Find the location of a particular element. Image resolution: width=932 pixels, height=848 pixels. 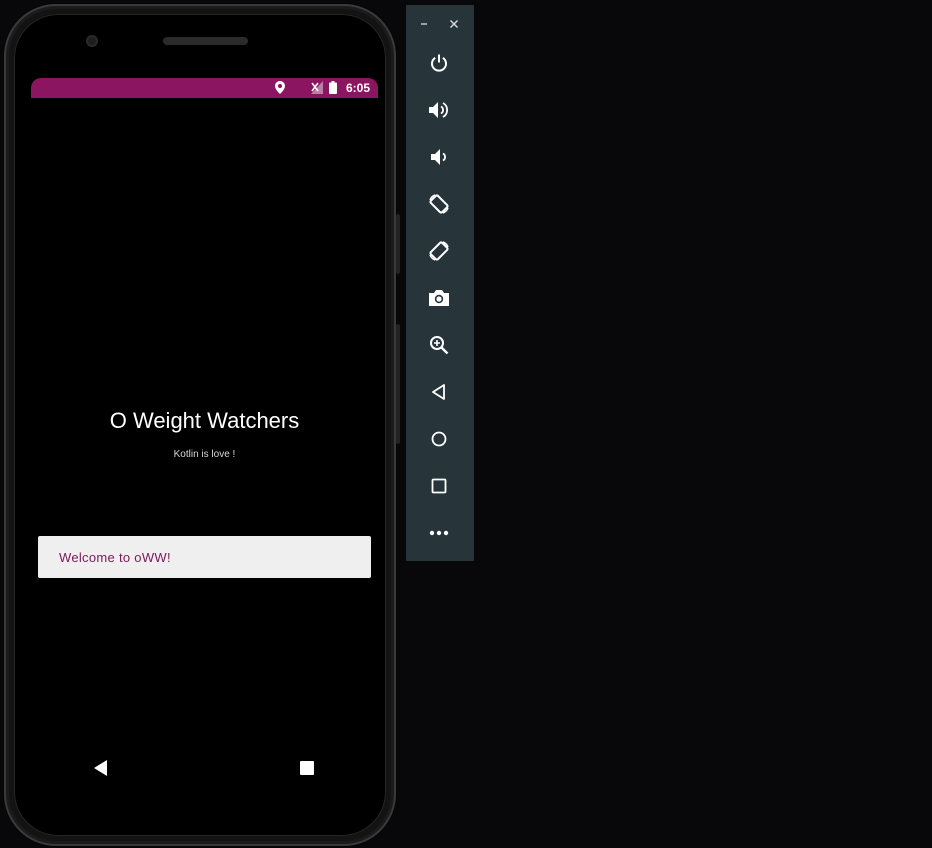

home-button is located at coordinates (439, 439).